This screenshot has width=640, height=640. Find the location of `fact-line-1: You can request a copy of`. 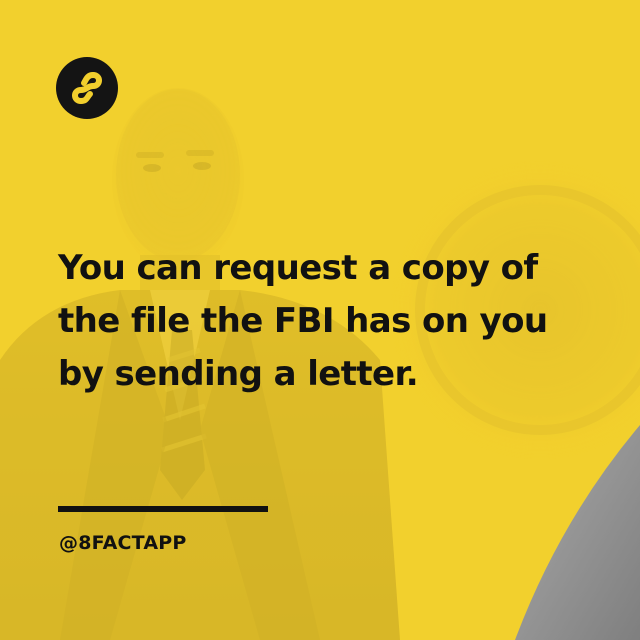

fact-line-1: You can request a copy of is located at coordinates (298, 268).